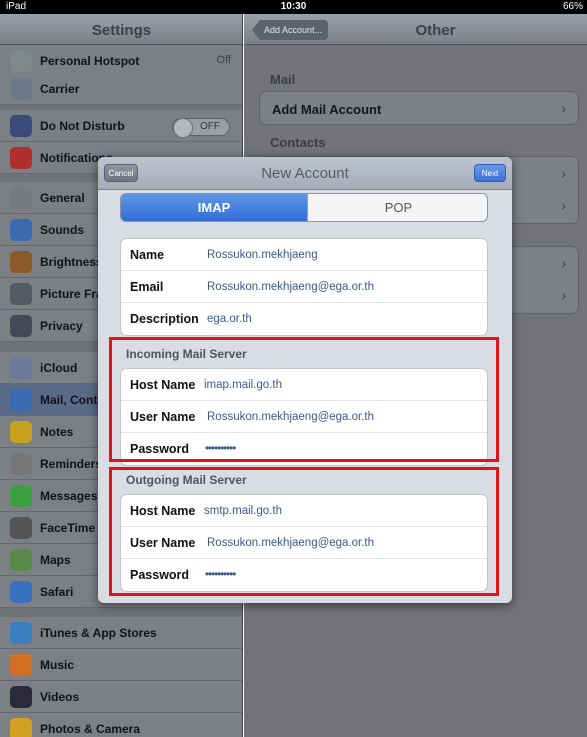  I want to click on settings-item-label: Do Not Disturb, so click(82, 126).